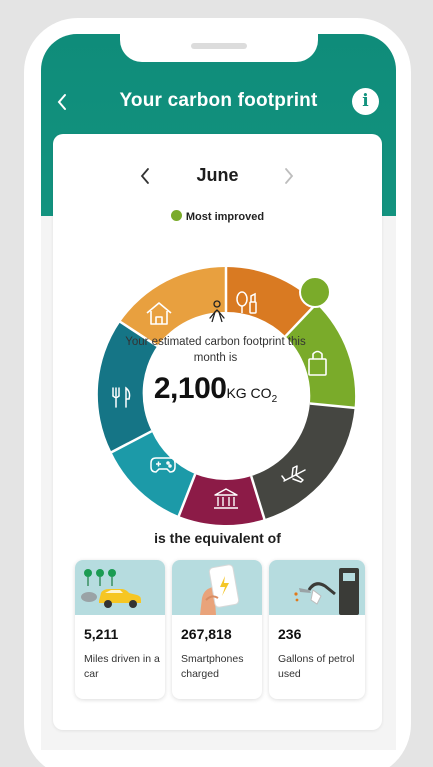 This screenshot has height=767, width=433. Describe the element at coordinates (274, 400) in the screenshot. I see `footprint-unit-subscript: 2` at that location.